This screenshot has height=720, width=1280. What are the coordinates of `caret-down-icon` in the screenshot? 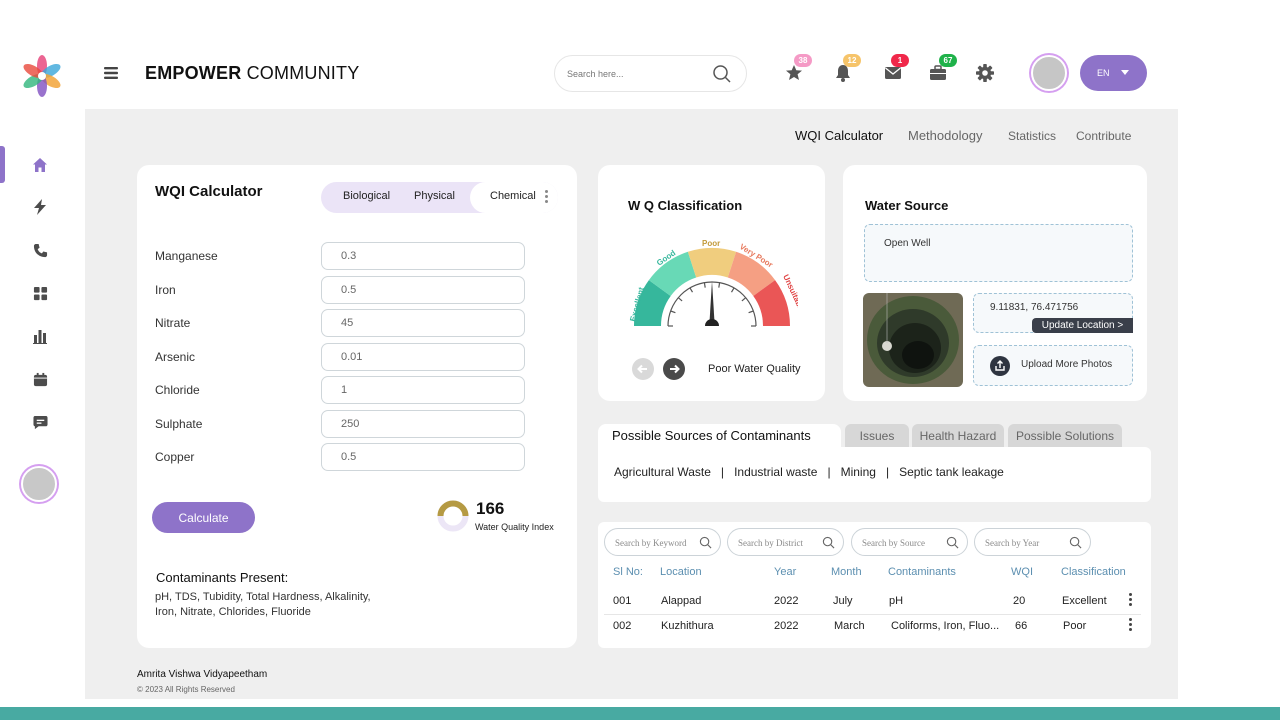 It's located at (1125, 72).